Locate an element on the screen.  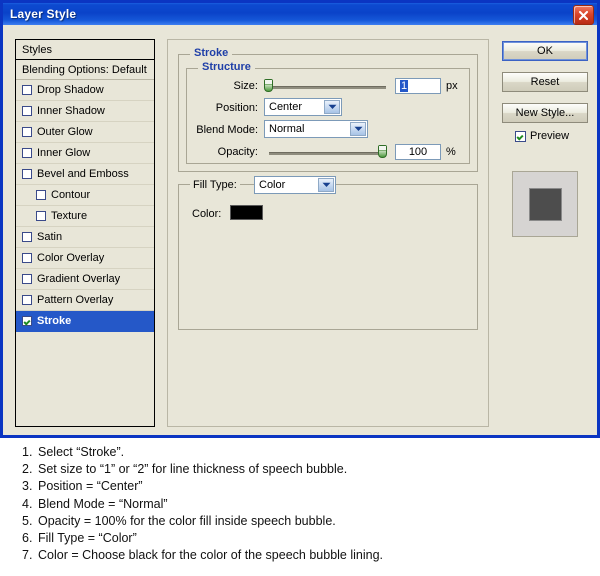
checkbox-preview is located at coordinates (520, 136).